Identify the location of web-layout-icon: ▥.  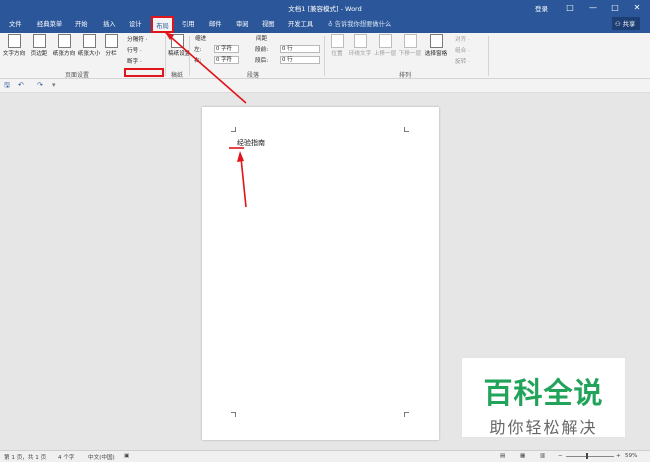
(542, 456).